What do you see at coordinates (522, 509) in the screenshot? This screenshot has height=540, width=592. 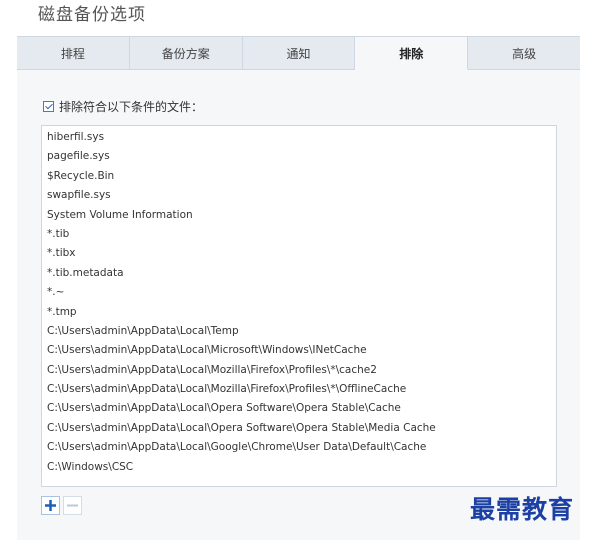 I see `watermark-text: 最需教育` at bounding box center [522, 509].